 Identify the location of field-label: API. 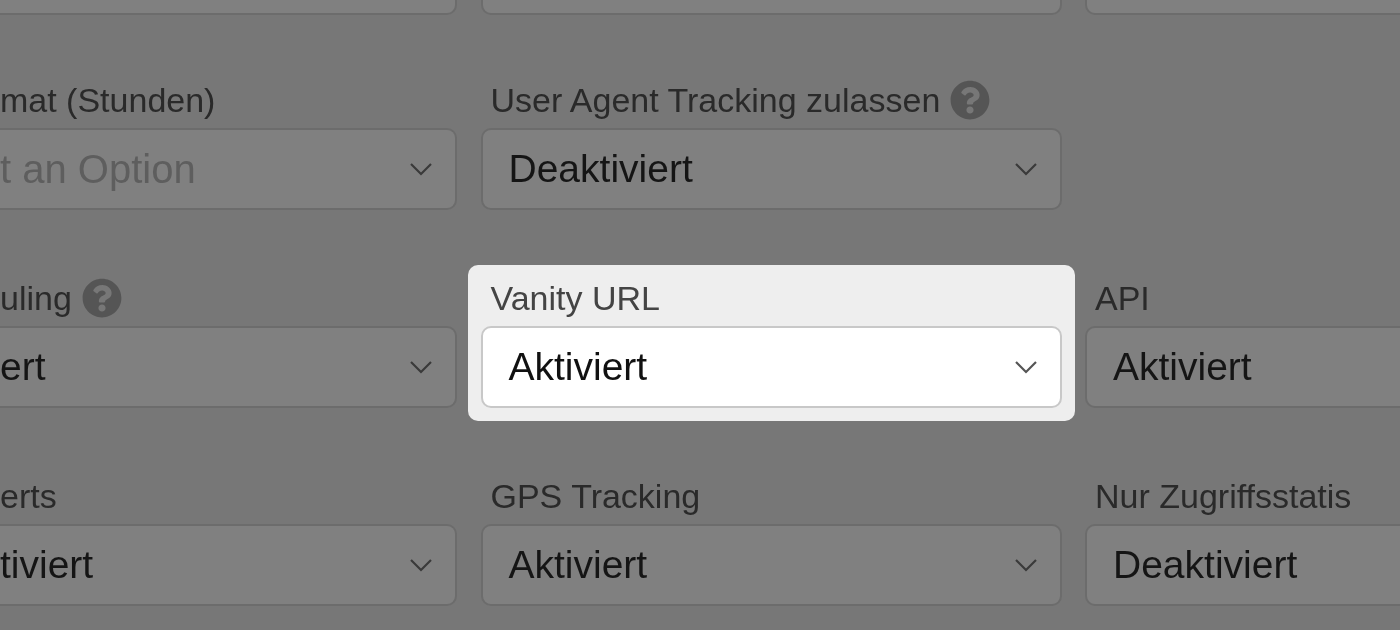
(1122, 298).